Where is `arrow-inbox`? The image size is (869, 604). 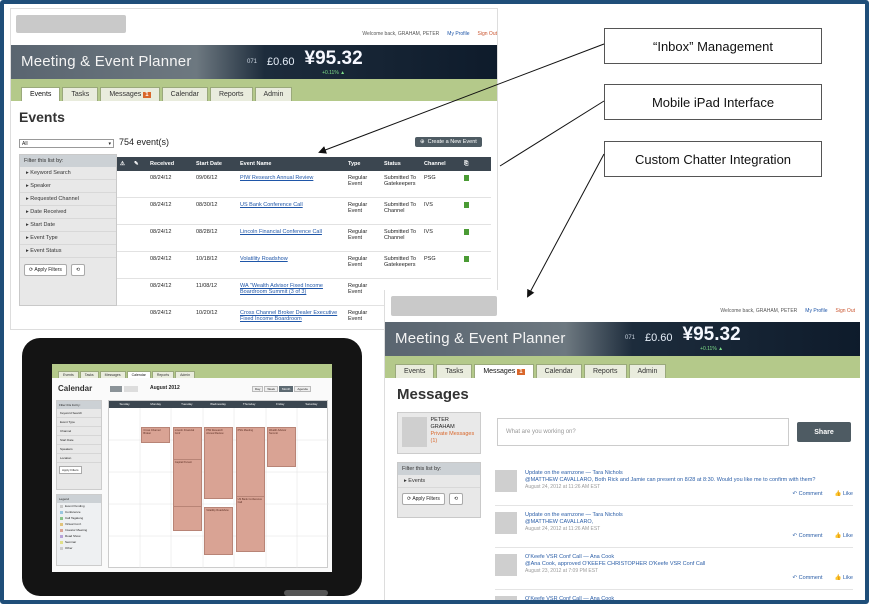
arrow-inbox is located at coordinates (461, 98).